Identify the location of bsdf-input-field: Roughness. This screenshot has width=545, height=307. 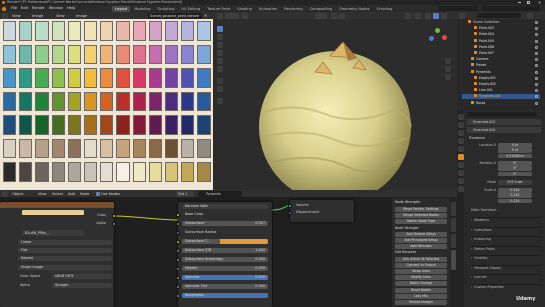
(225, 295).